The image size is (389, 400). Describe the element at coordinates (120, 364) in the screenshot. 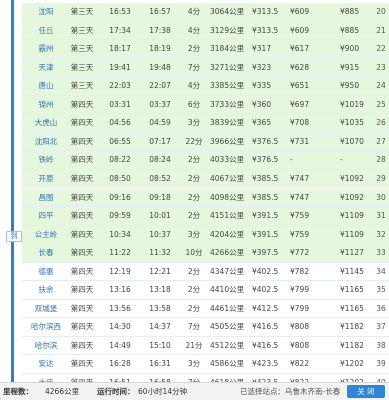

I see `arrival-time-cell: 16:28` at that location.